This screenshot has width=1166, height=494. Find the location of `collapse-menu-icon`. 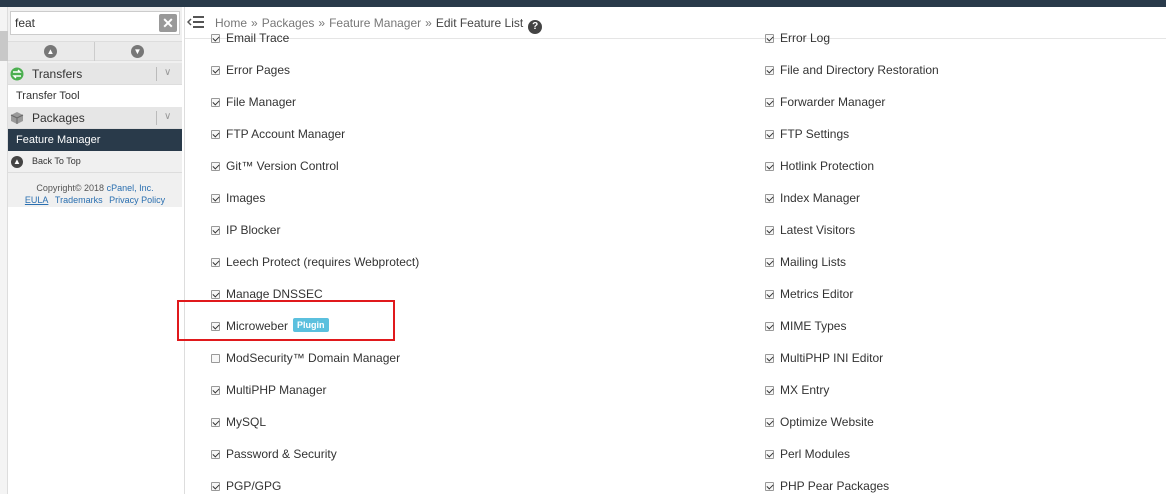

collapse-menu-icon is located at coordinates (196, 22).